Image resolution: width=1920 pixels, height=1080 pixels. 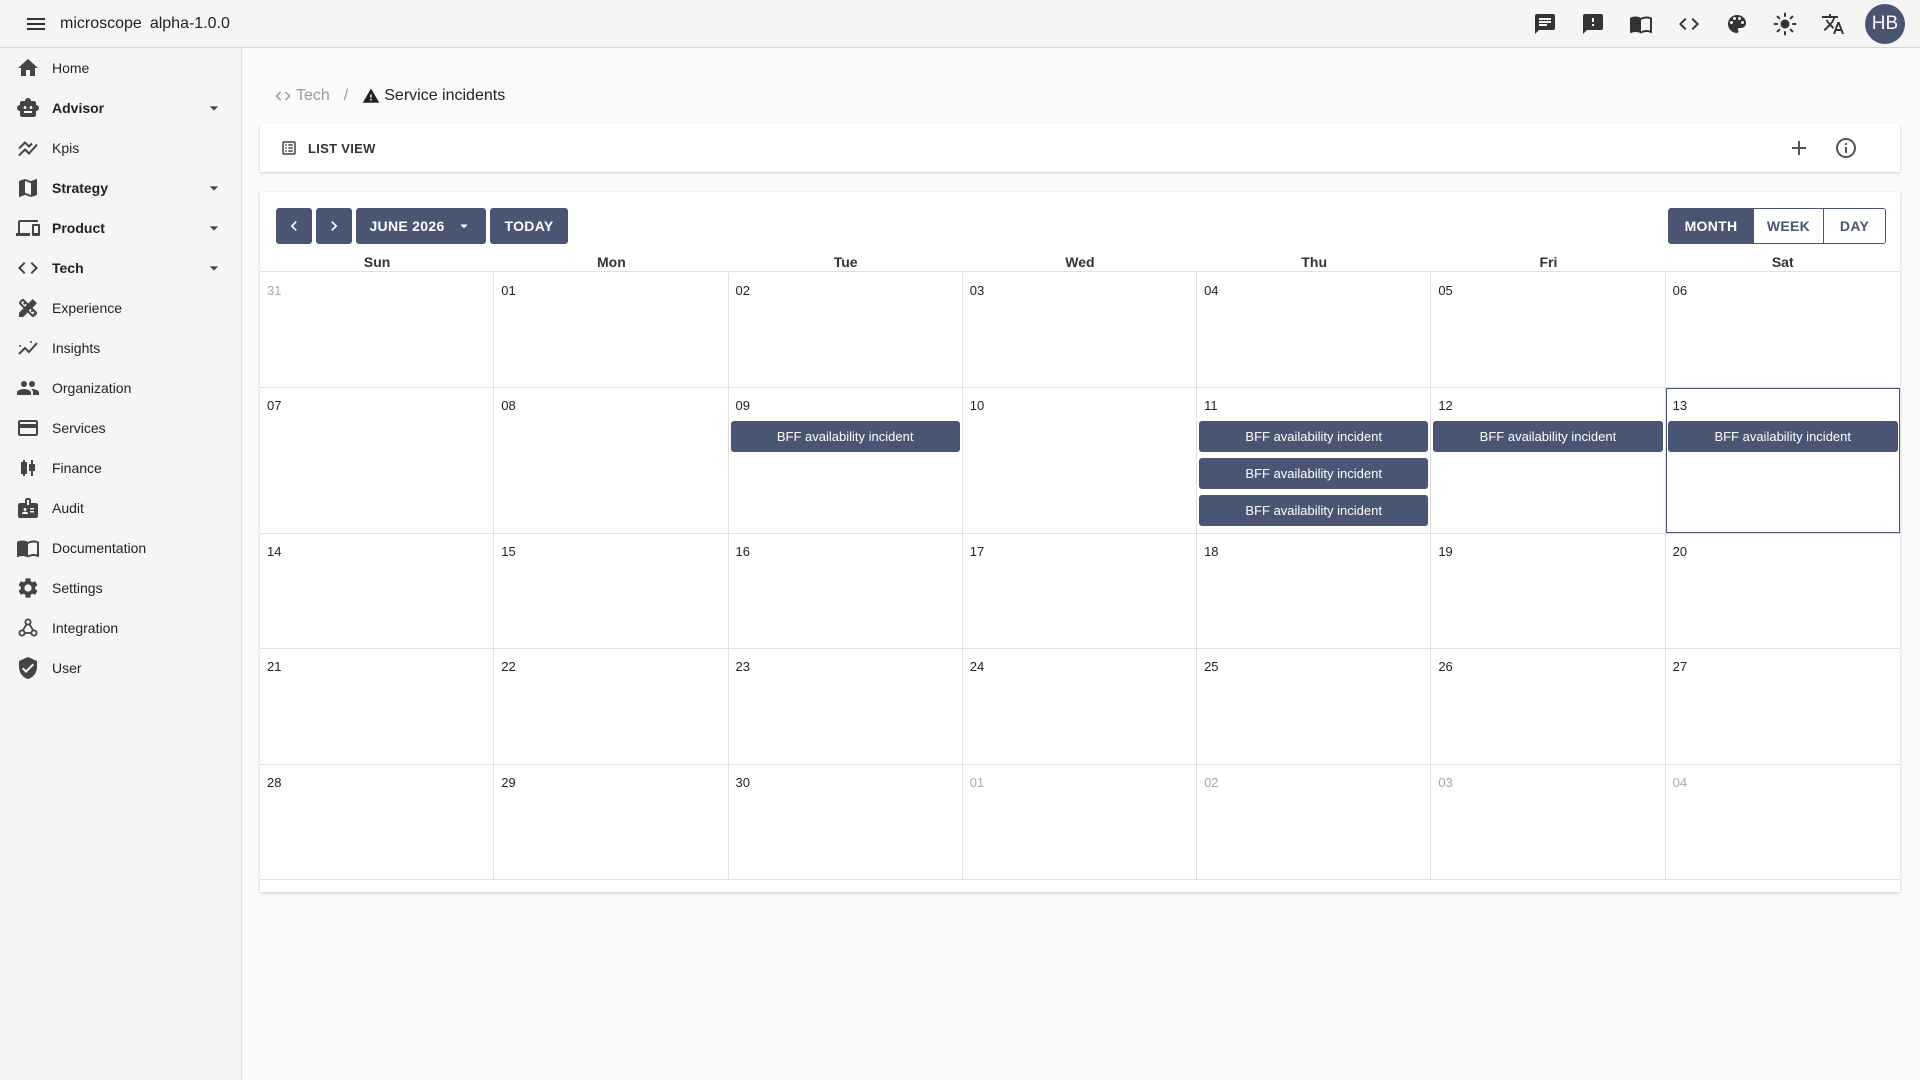 What do you see at coordinates (1548, 262) in the screenshot?
I see `weekday-label: Fri` at bounding box center [1548, 262].